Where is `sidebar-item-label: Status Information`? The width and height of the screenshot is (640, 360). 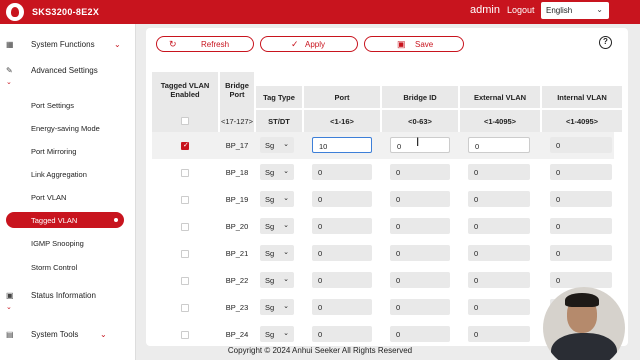
sidebar-item-label: Status Information is located at coordinates (63, 295).